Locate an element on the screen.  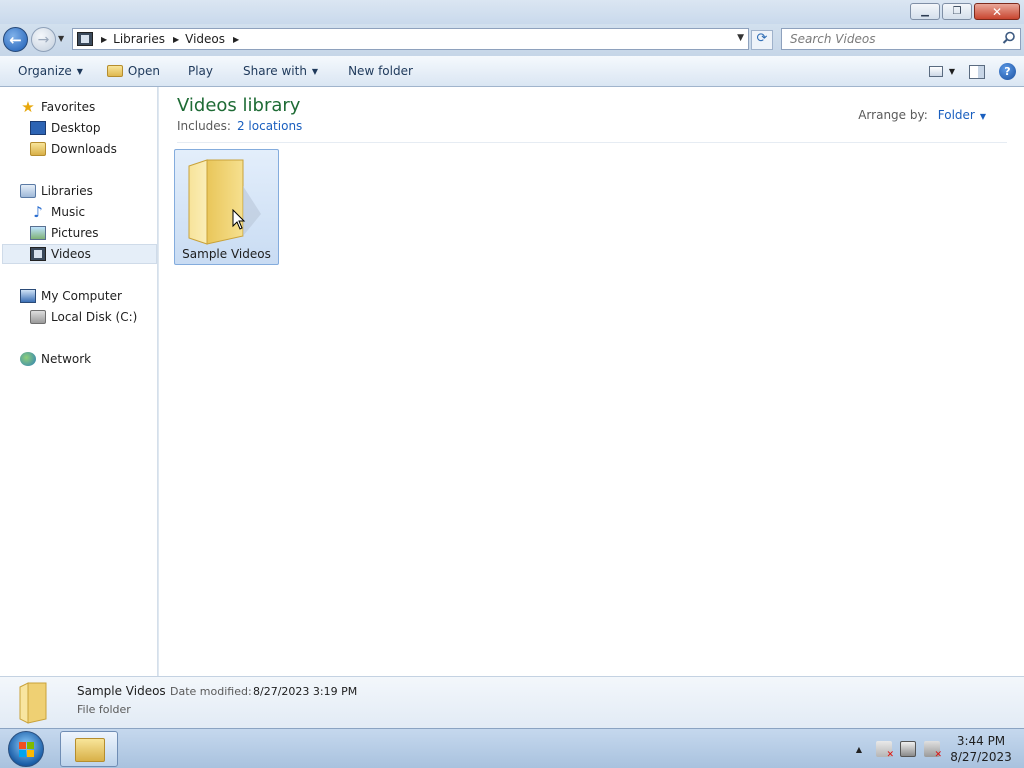
nav-videos: Videos is located at coordinates (79, 254).